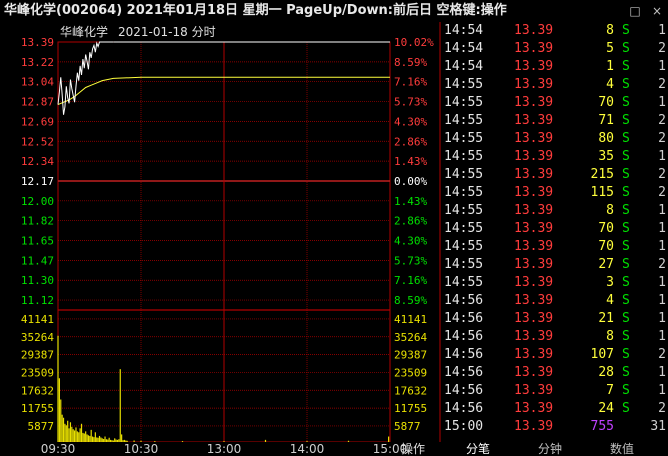  Describe the element at coordinates (658, 426) in the screenshot. I see `tick-count: 31` at that location.